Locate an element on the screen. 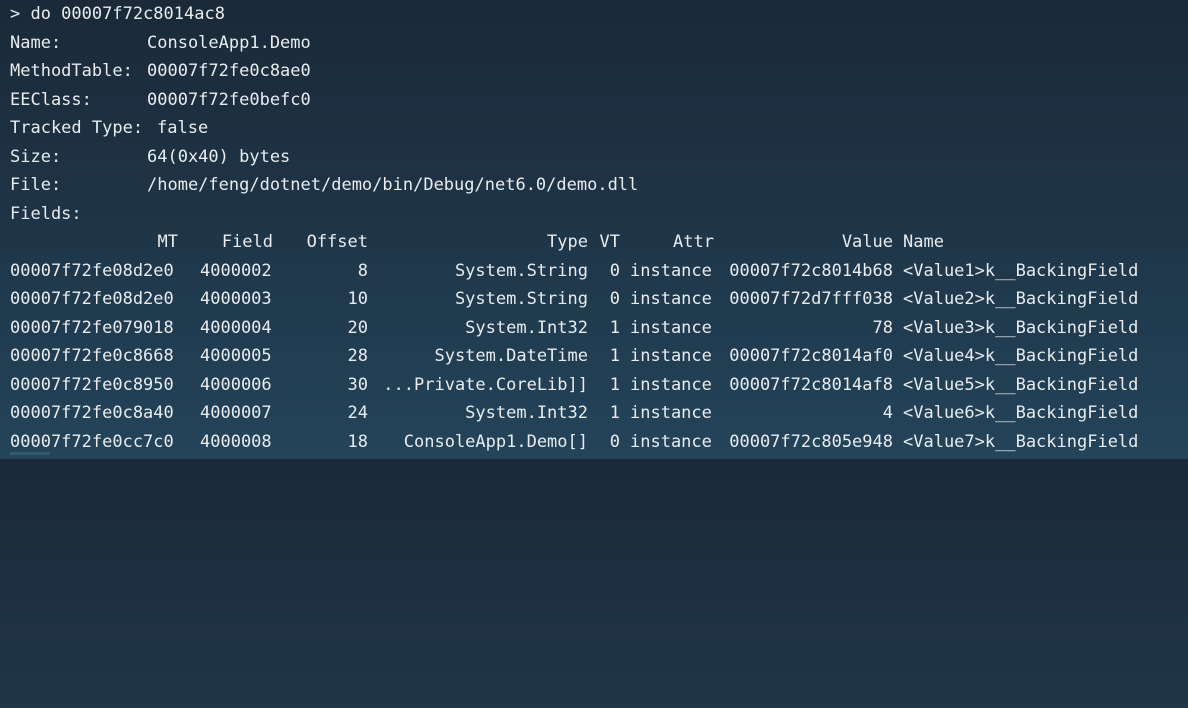 This screenshot has height=708, width=1188. cell-field: 4000005 is located at coordinates (236, 356).